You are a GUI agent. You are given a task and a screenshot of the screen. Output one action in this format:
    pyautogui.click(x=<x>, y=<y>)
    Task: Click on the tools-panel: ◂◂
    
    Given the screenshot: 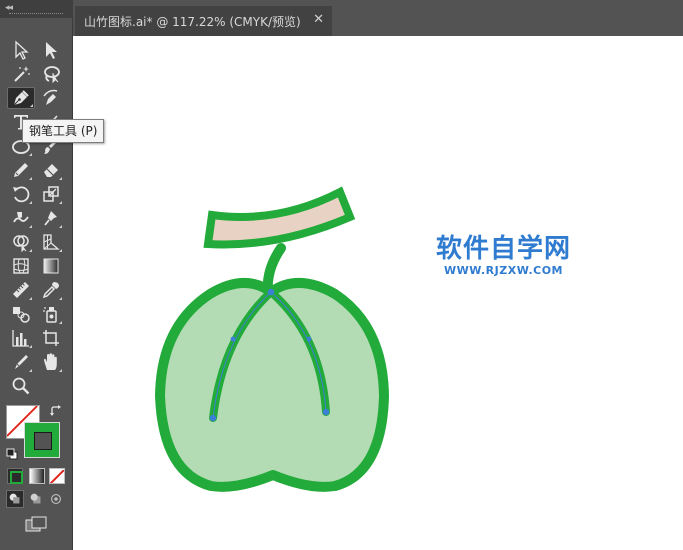 What is the action you would take?
    pyautogui.click(x=36, y=275)
    